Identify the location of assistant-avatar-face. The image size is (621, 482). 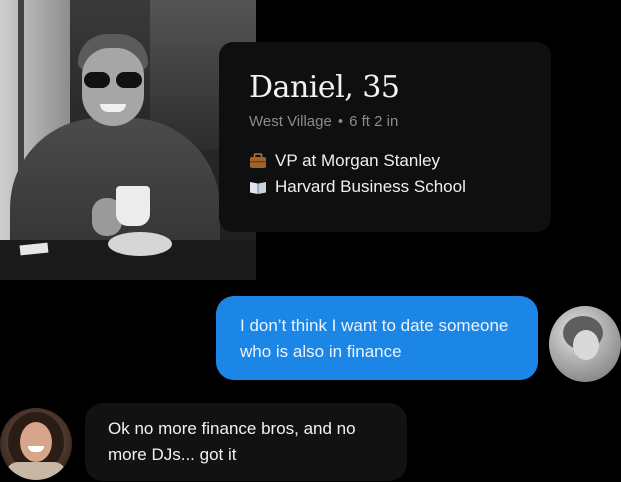
(36, 442).